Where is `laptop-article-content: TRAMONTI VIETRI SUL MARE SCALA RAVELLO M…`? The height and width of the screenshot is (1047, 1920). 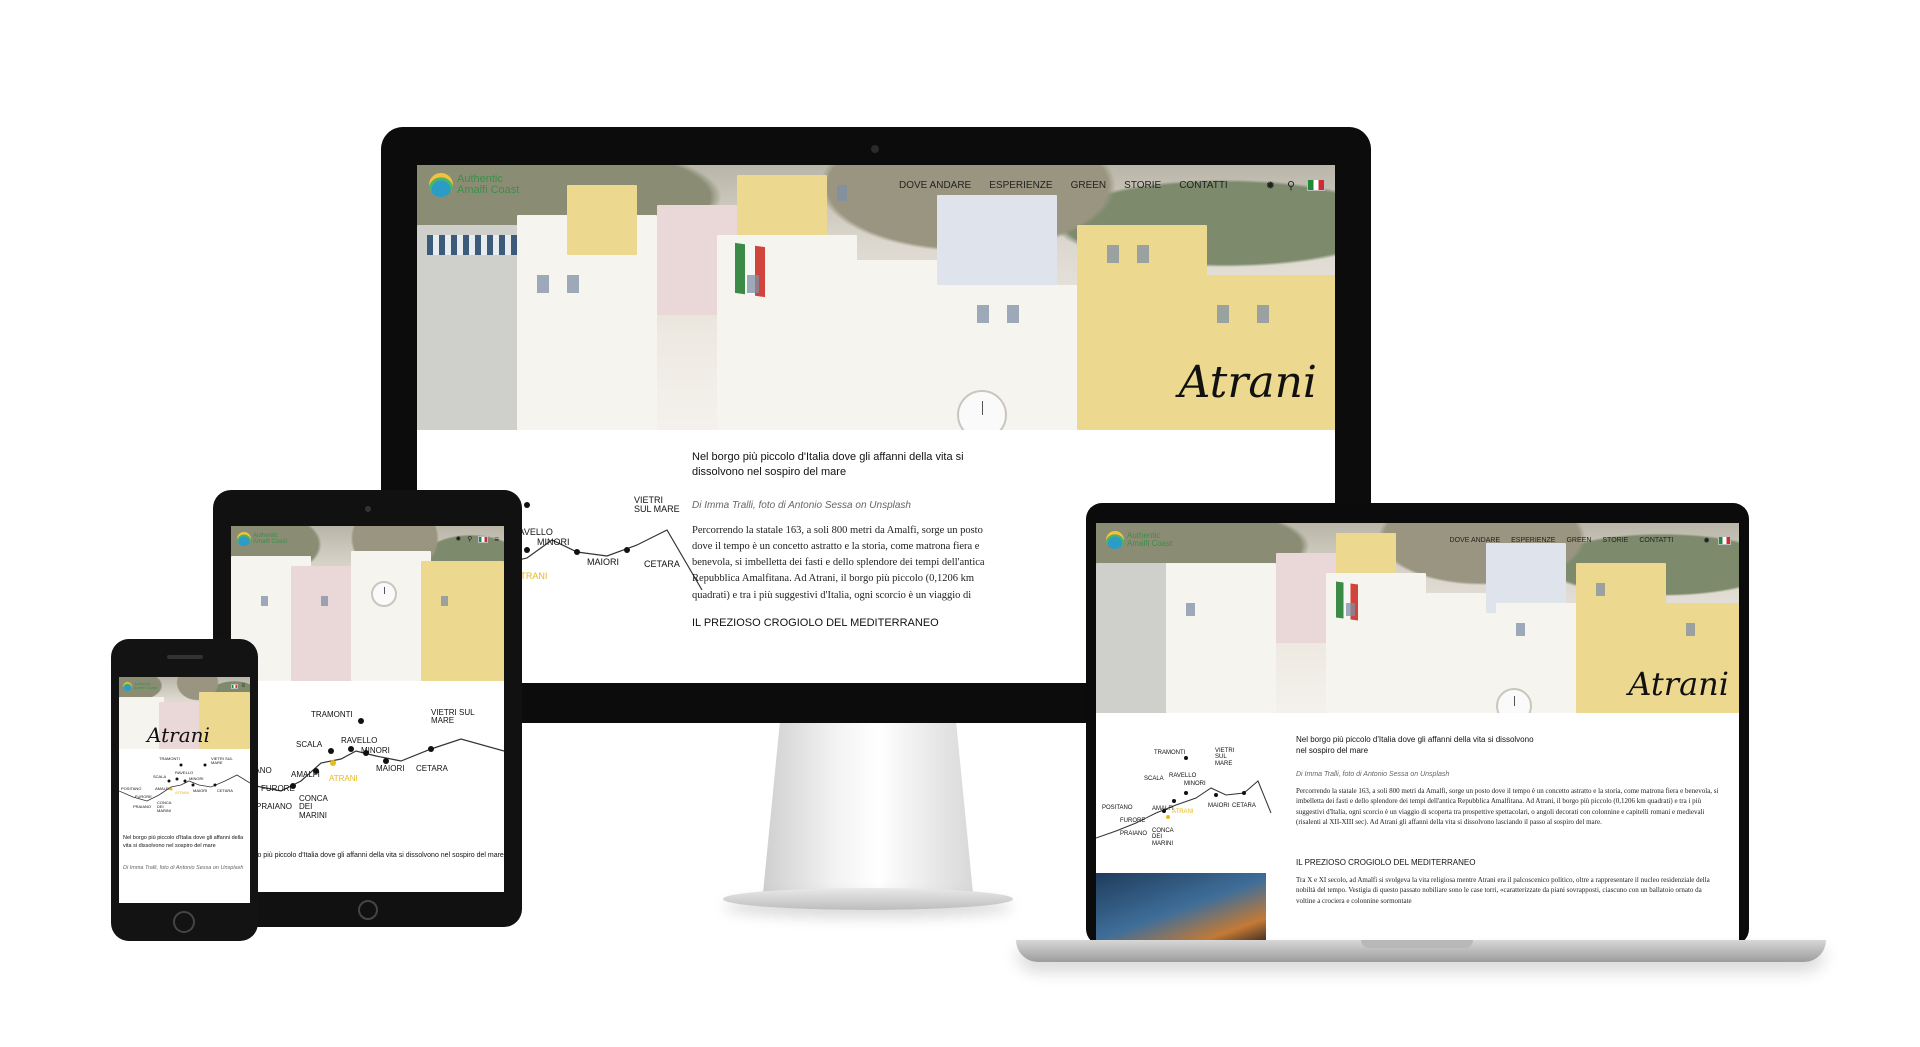
laptop-article-content: TRAMONTI VIETRI SUL MARE SCALA RAVELLO M… is located at coordinates (1417, 829).